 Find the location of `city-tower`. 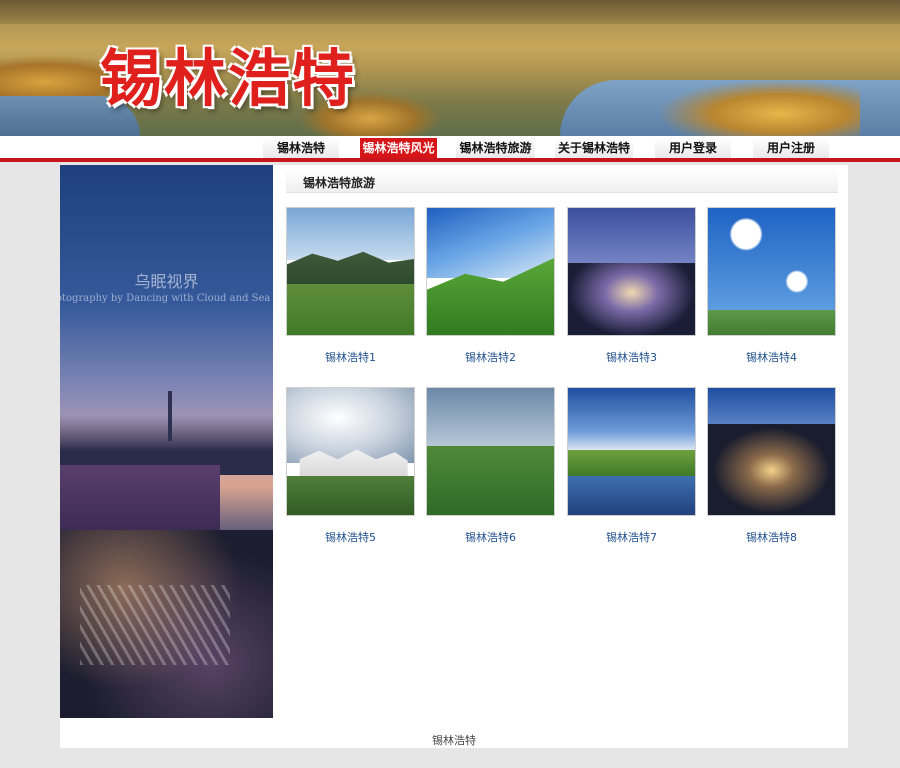

city-tower is located at coordinates (170, 416).